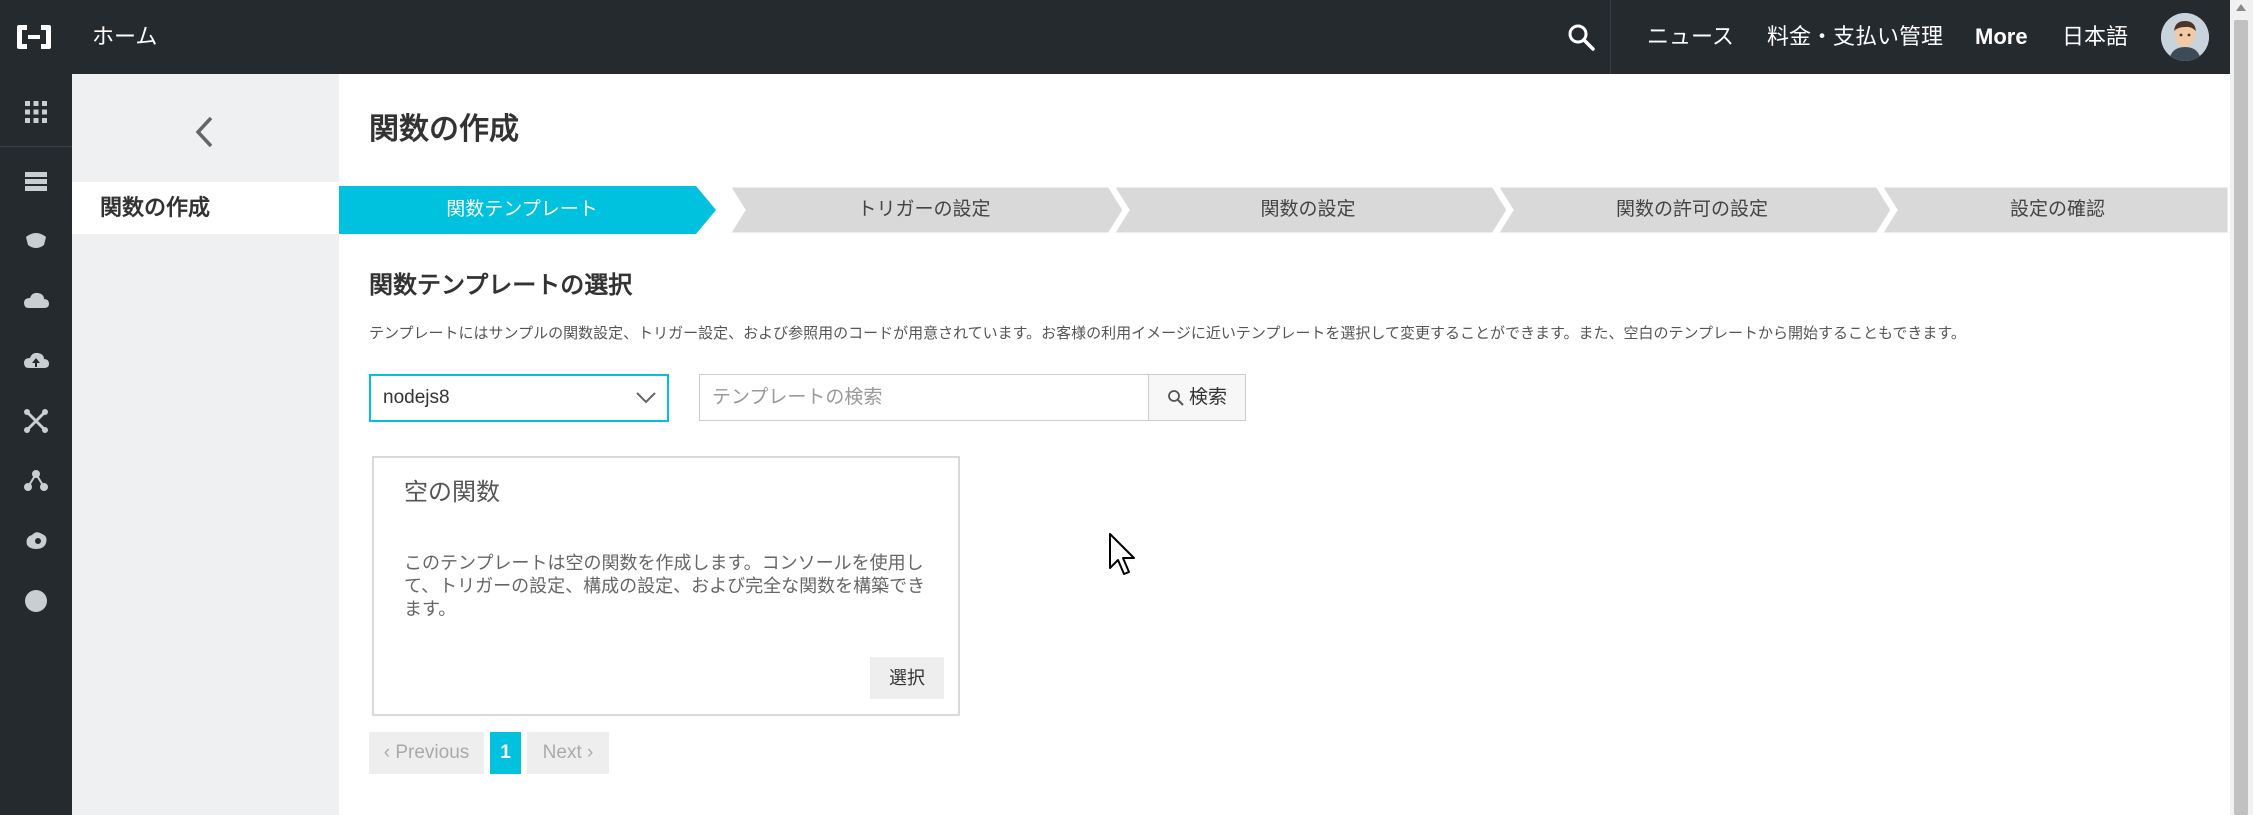 This screenshot has height=815, width=2253. Describe the element at coordinates (36, 361) in the screenshot. I see `cloud-upload-icon` at that location.